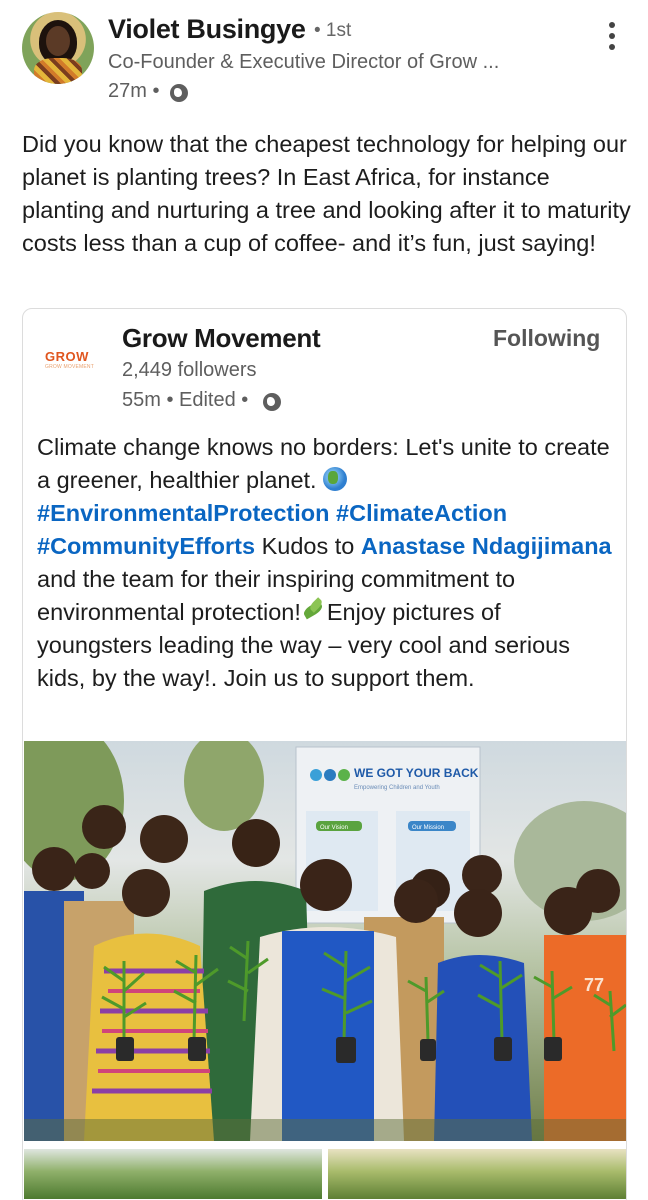 The width and height of the screenshot is (648, 1200). What do you see at coordinates (328, 1036) in the screenshot?
I see `child-tunic` at bounding box center [328, 1036].